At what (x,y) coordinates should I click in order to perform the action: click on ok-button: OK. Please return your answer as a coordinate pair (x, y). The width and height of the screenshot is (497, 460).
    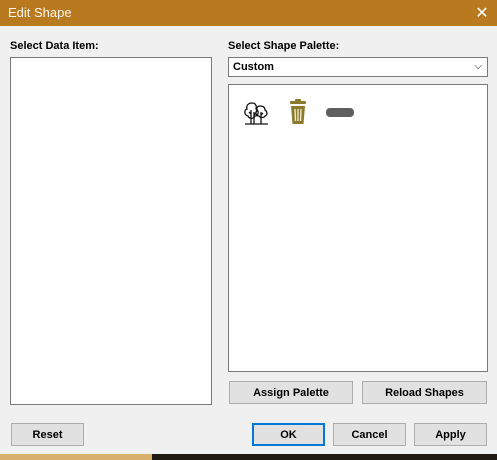
    Looking at the image, I should click on (288, 434).